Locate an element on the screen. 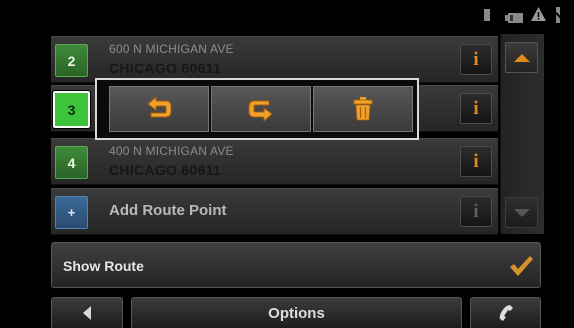 This screenshot has height=328, width=574. checkmark-icon is located at coordinates (521, 266).